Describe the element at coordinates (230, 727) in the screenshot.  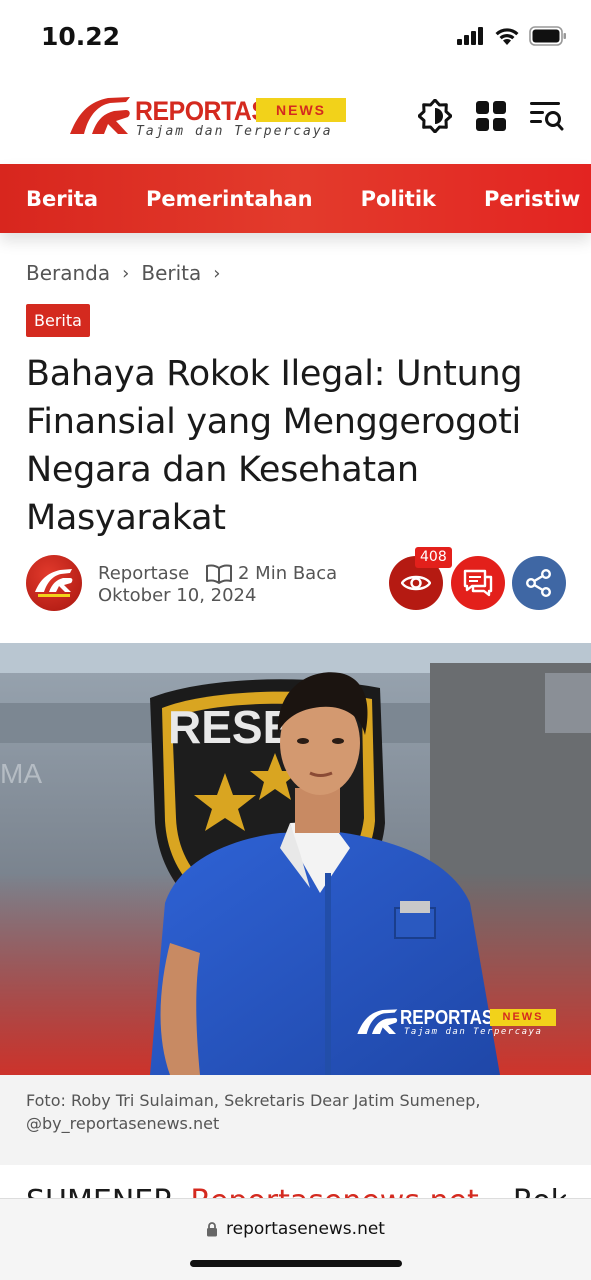
I see `svg-text: RESE` at that location.